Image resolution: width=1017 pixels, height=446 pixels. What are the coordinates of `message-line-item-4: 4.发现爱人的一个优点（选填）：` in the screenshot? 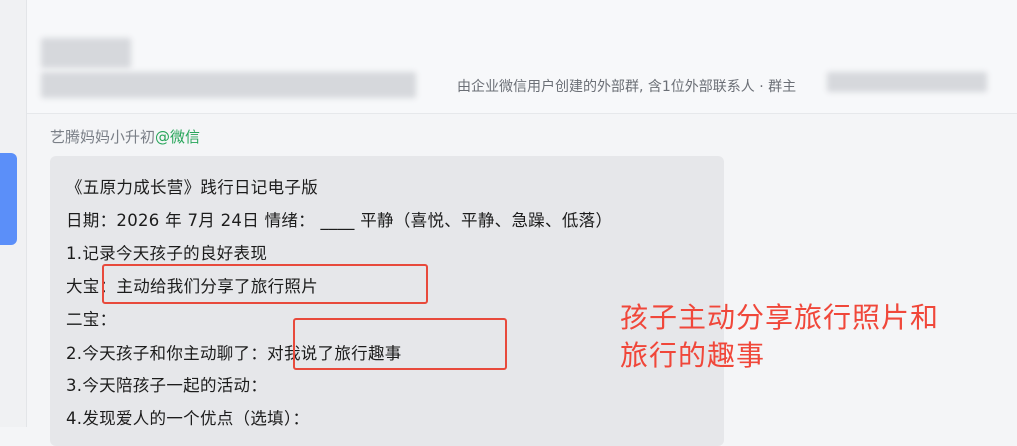 It's located at (188, 418).